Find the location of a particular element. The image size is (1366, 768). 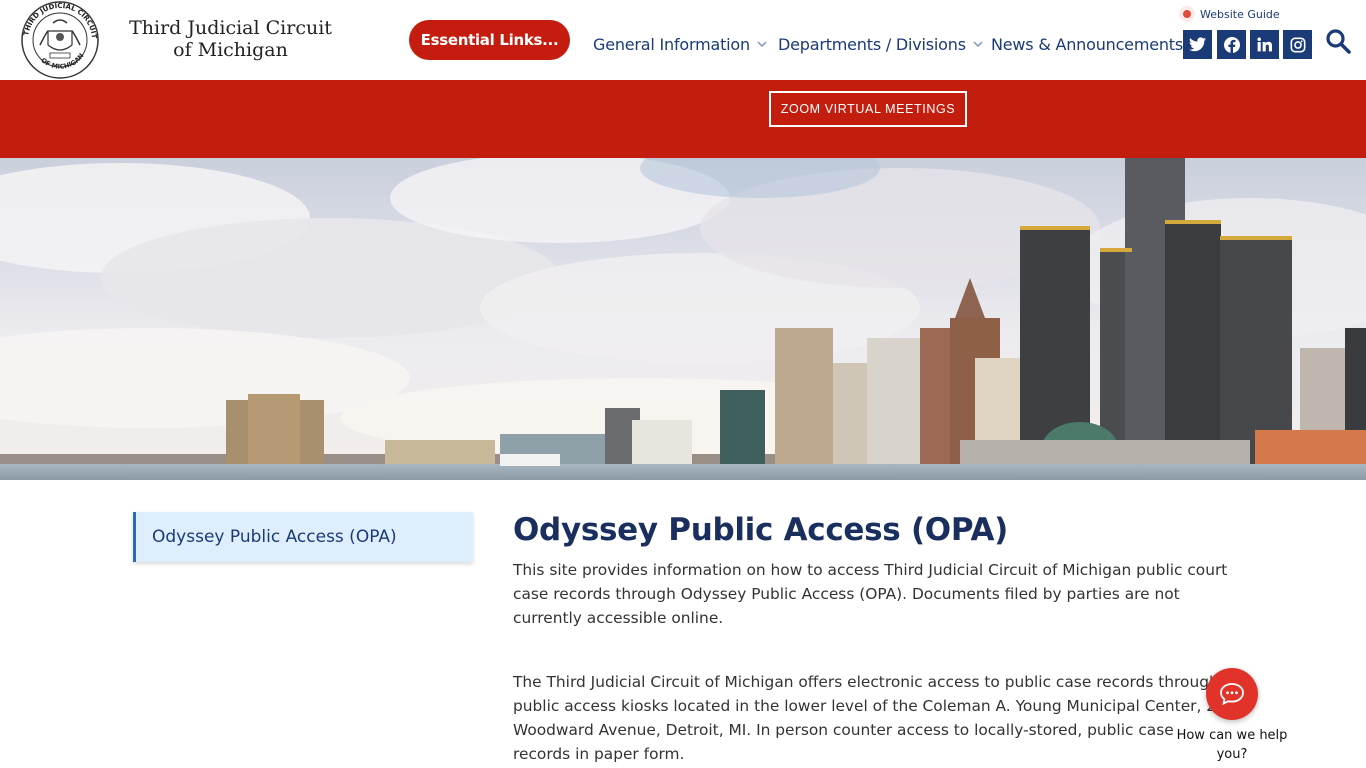

website-guide-icon is located at coordinates (1187, 14).